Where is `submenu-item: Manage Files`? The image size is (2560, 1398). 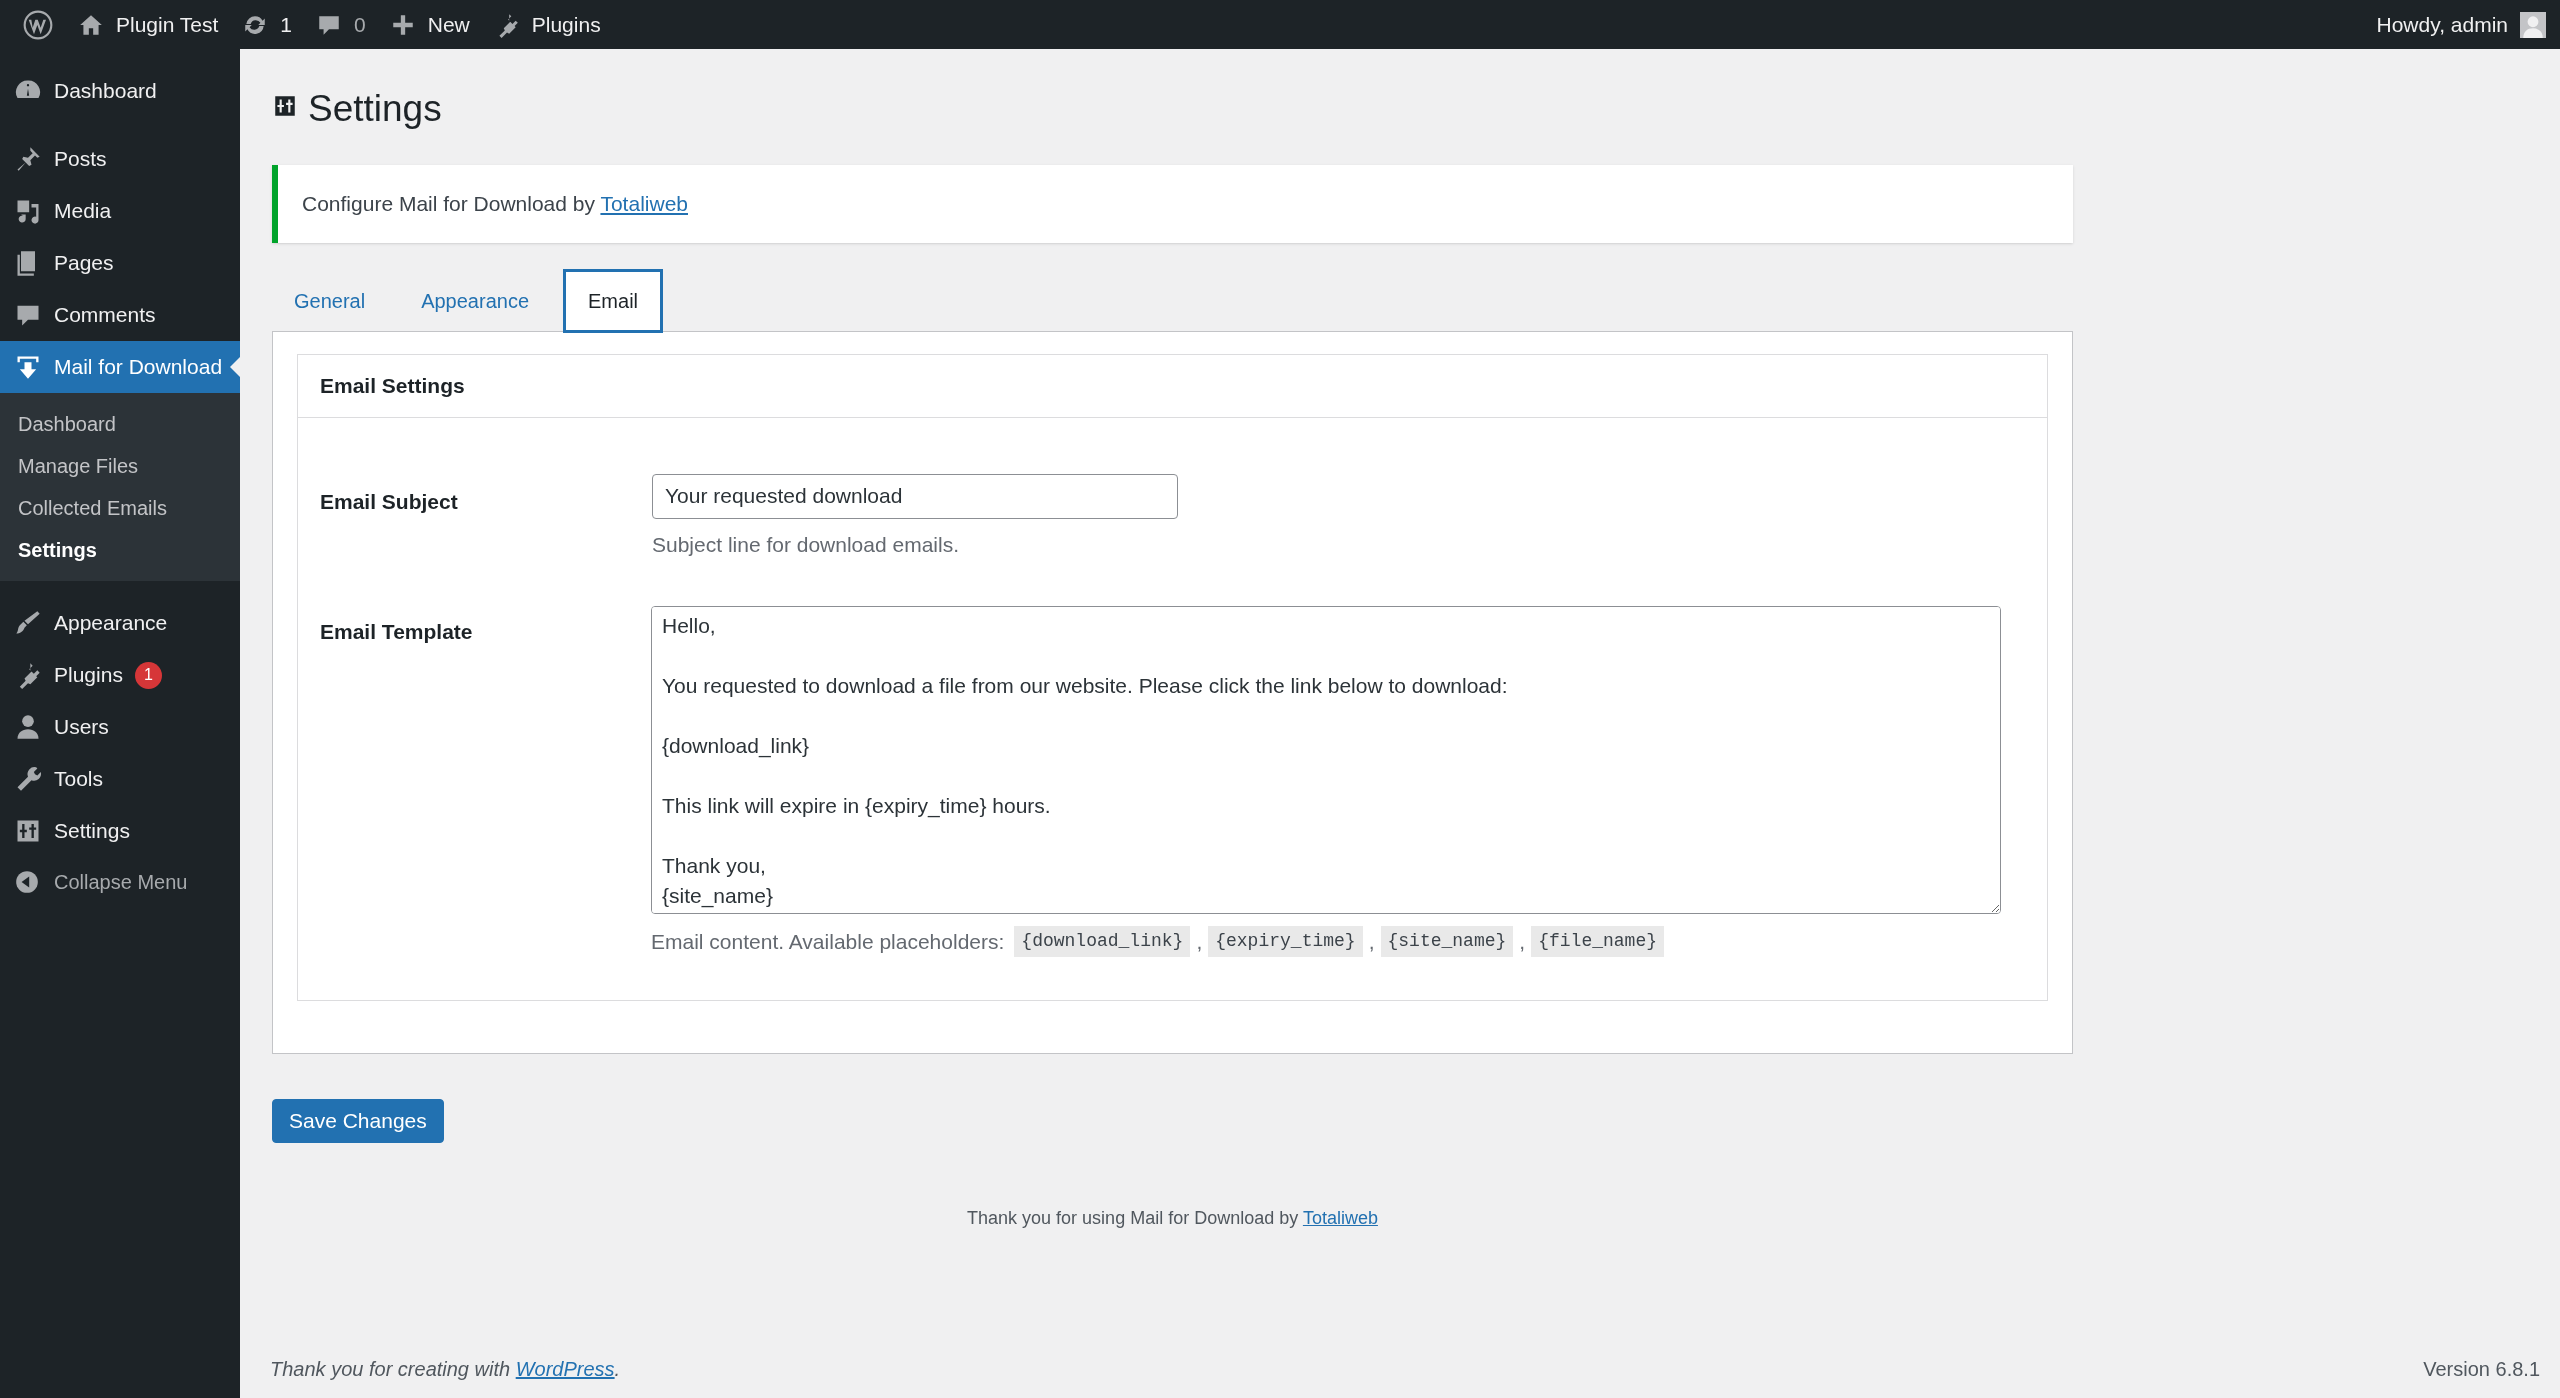 submenu-item: Manage Files is located at coordinates (120, 466).